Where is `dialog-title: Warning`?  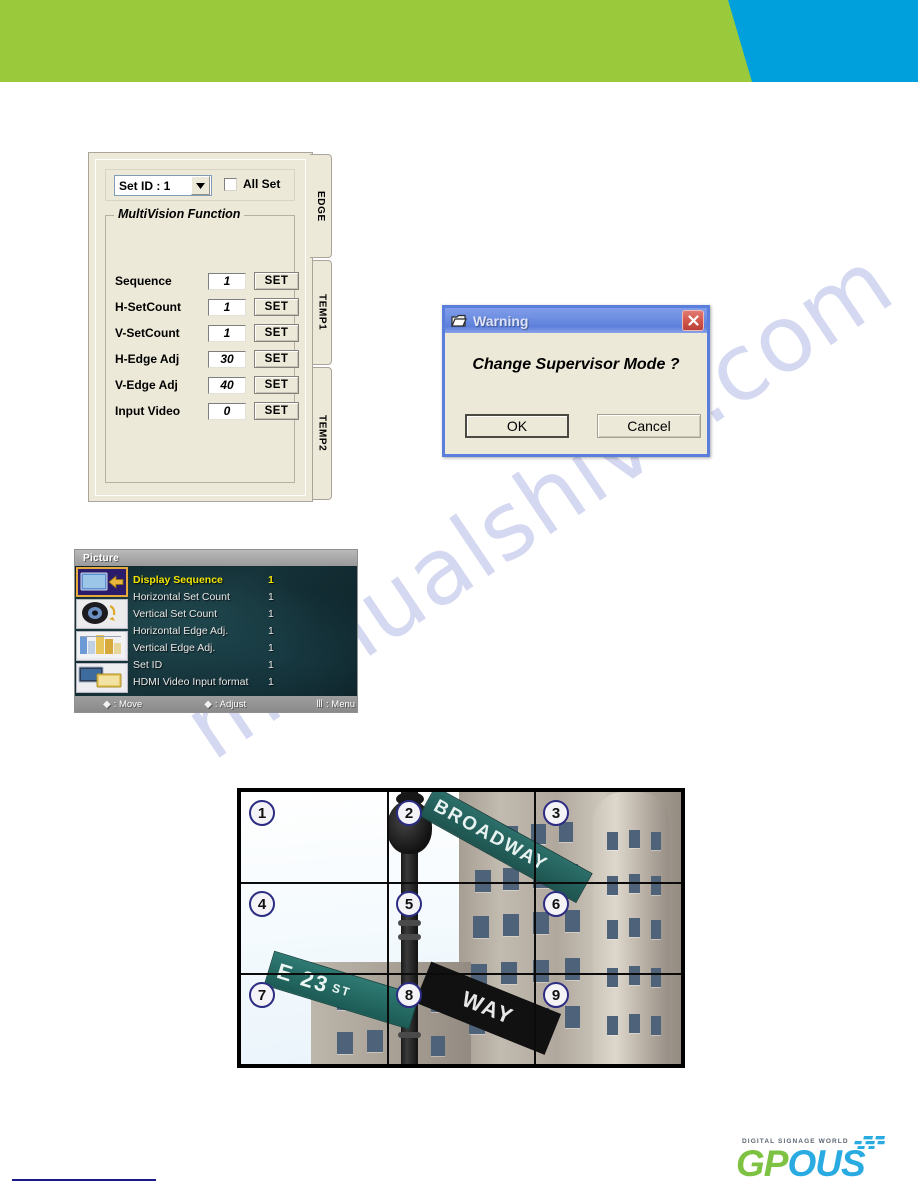
dialog-title: Warning is located at coordinates (501, 320).